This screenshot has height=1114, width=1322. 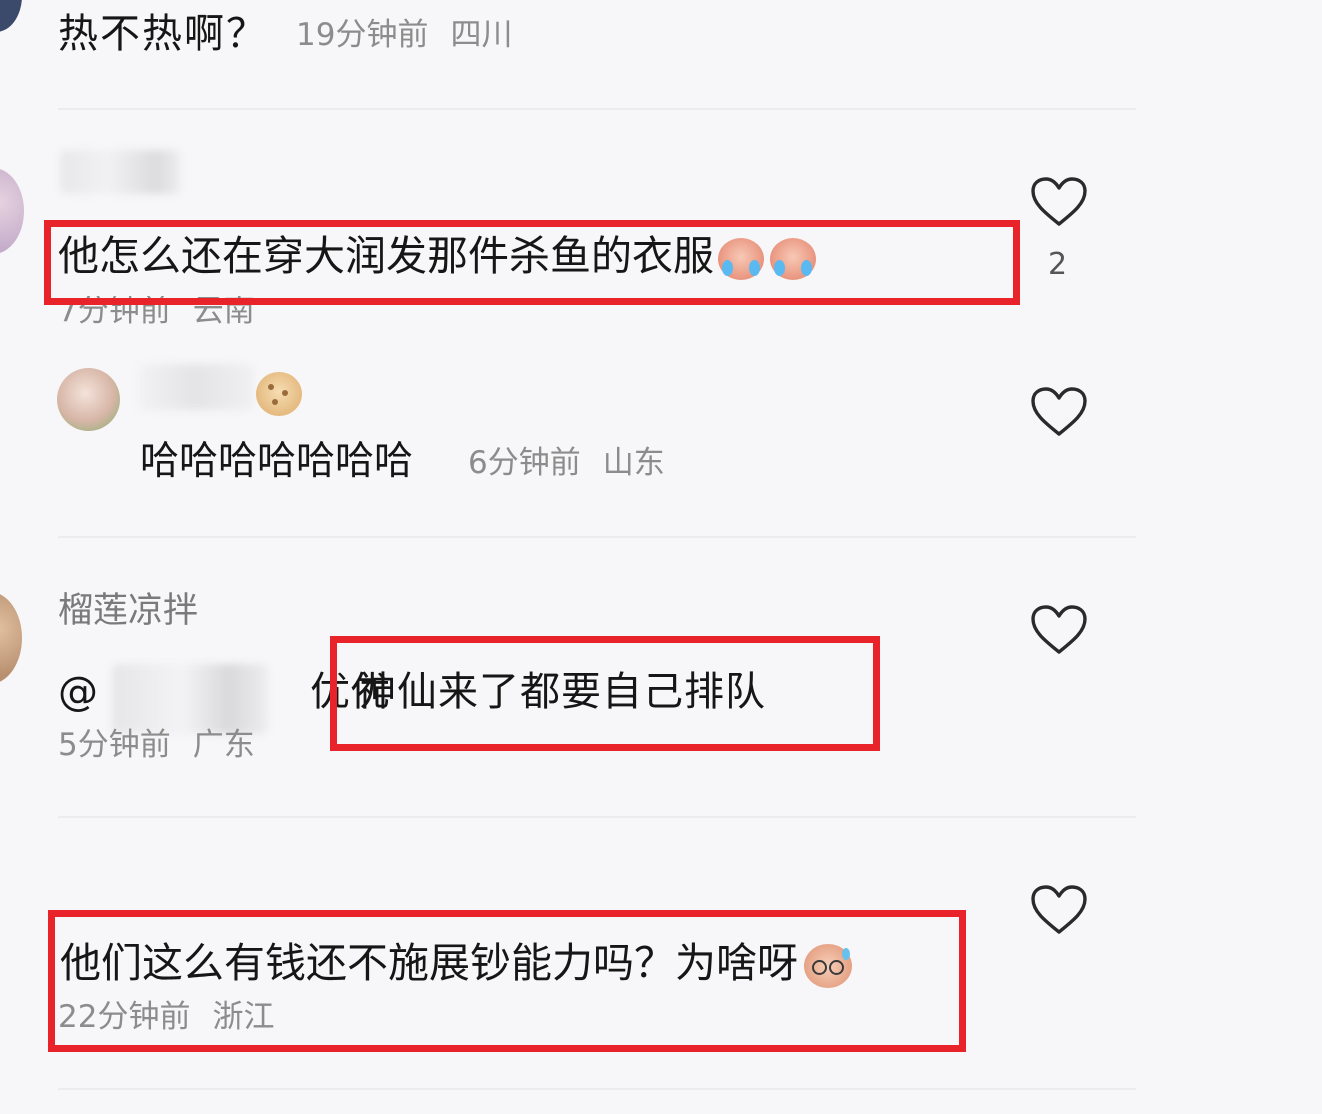 I want to click on comment-location: 广东, so click(x=223, y=745).